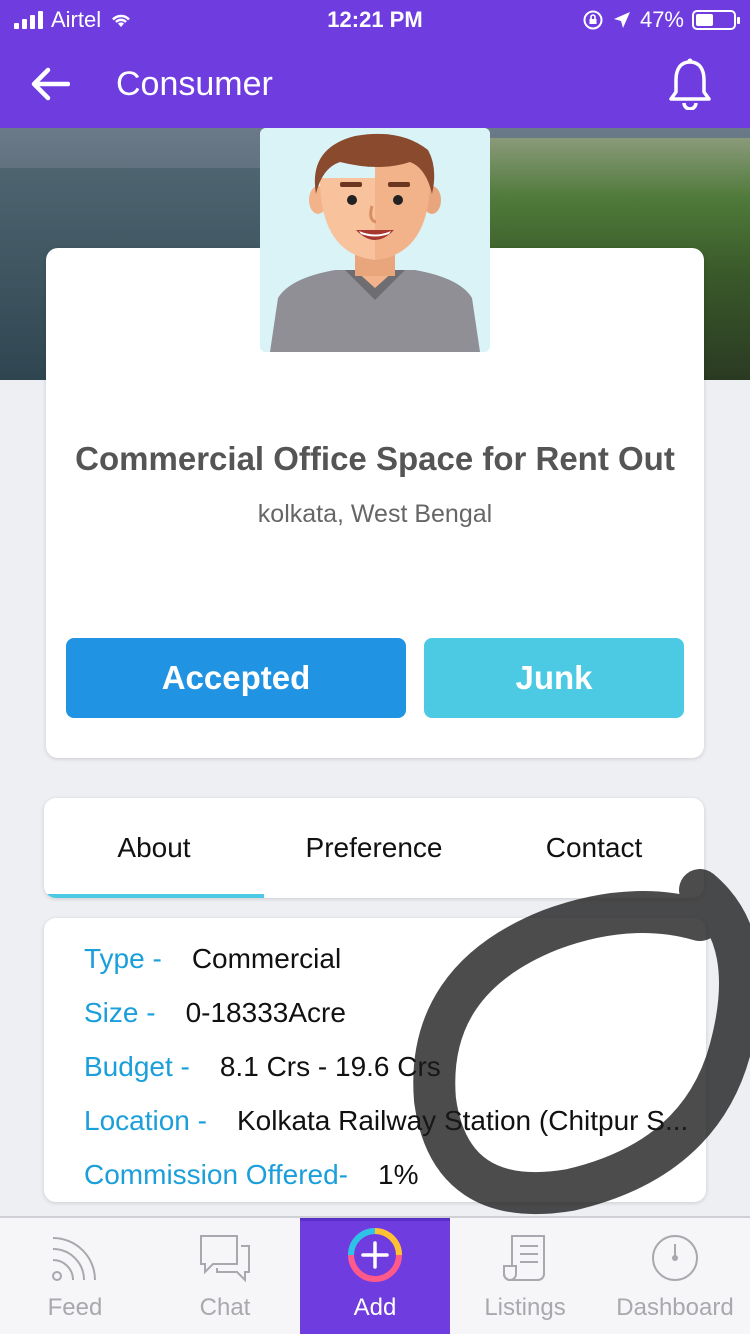 This screenshot has width=750, height=1334. What do you see at coordinates (265, 1012) in the screenshot?
I see `detail-value: 0-18333Acre` at bounding box center [265, 1012].